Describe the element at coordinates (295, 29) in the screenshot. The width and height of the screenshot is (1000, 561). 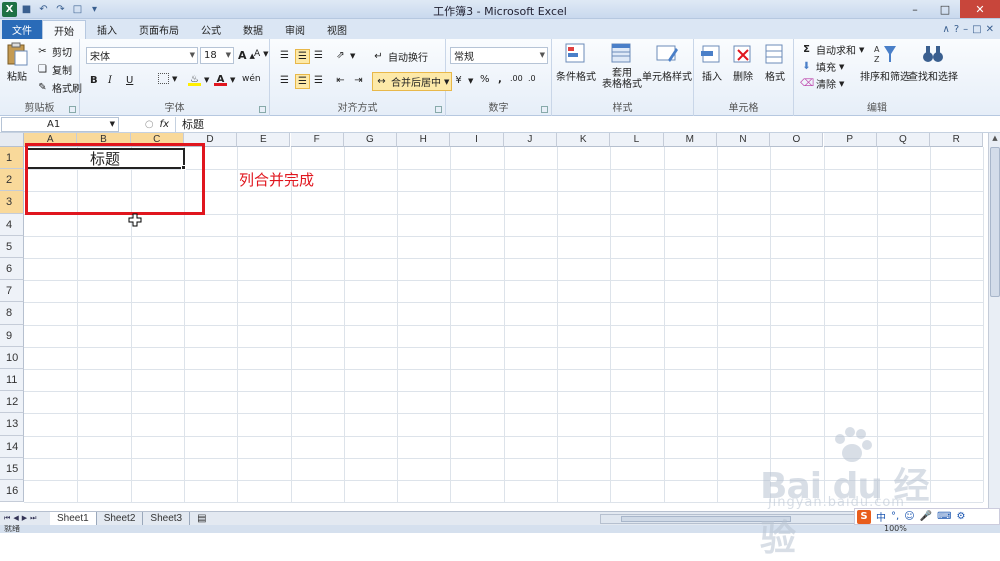
I see `tab-review: 审阅` at that location.